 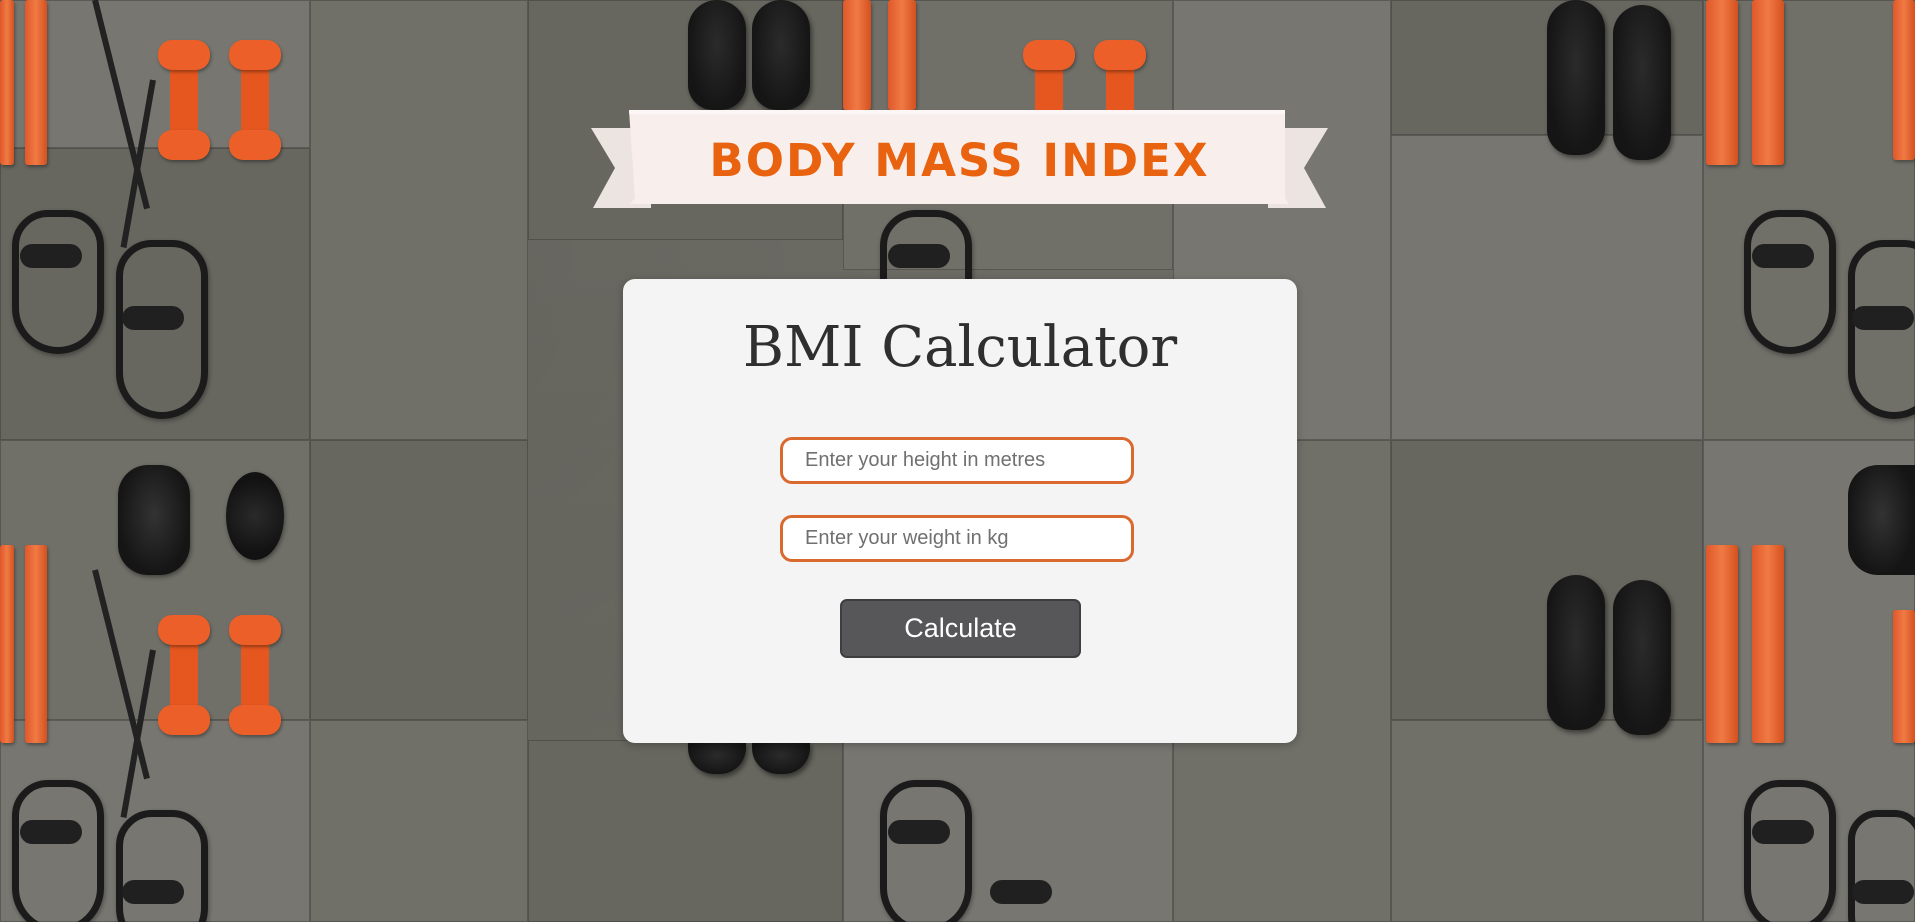 What do you see at coordinates (957, 538) in the screenshot?
I see `weight-input` at bounding box center [957, 538].